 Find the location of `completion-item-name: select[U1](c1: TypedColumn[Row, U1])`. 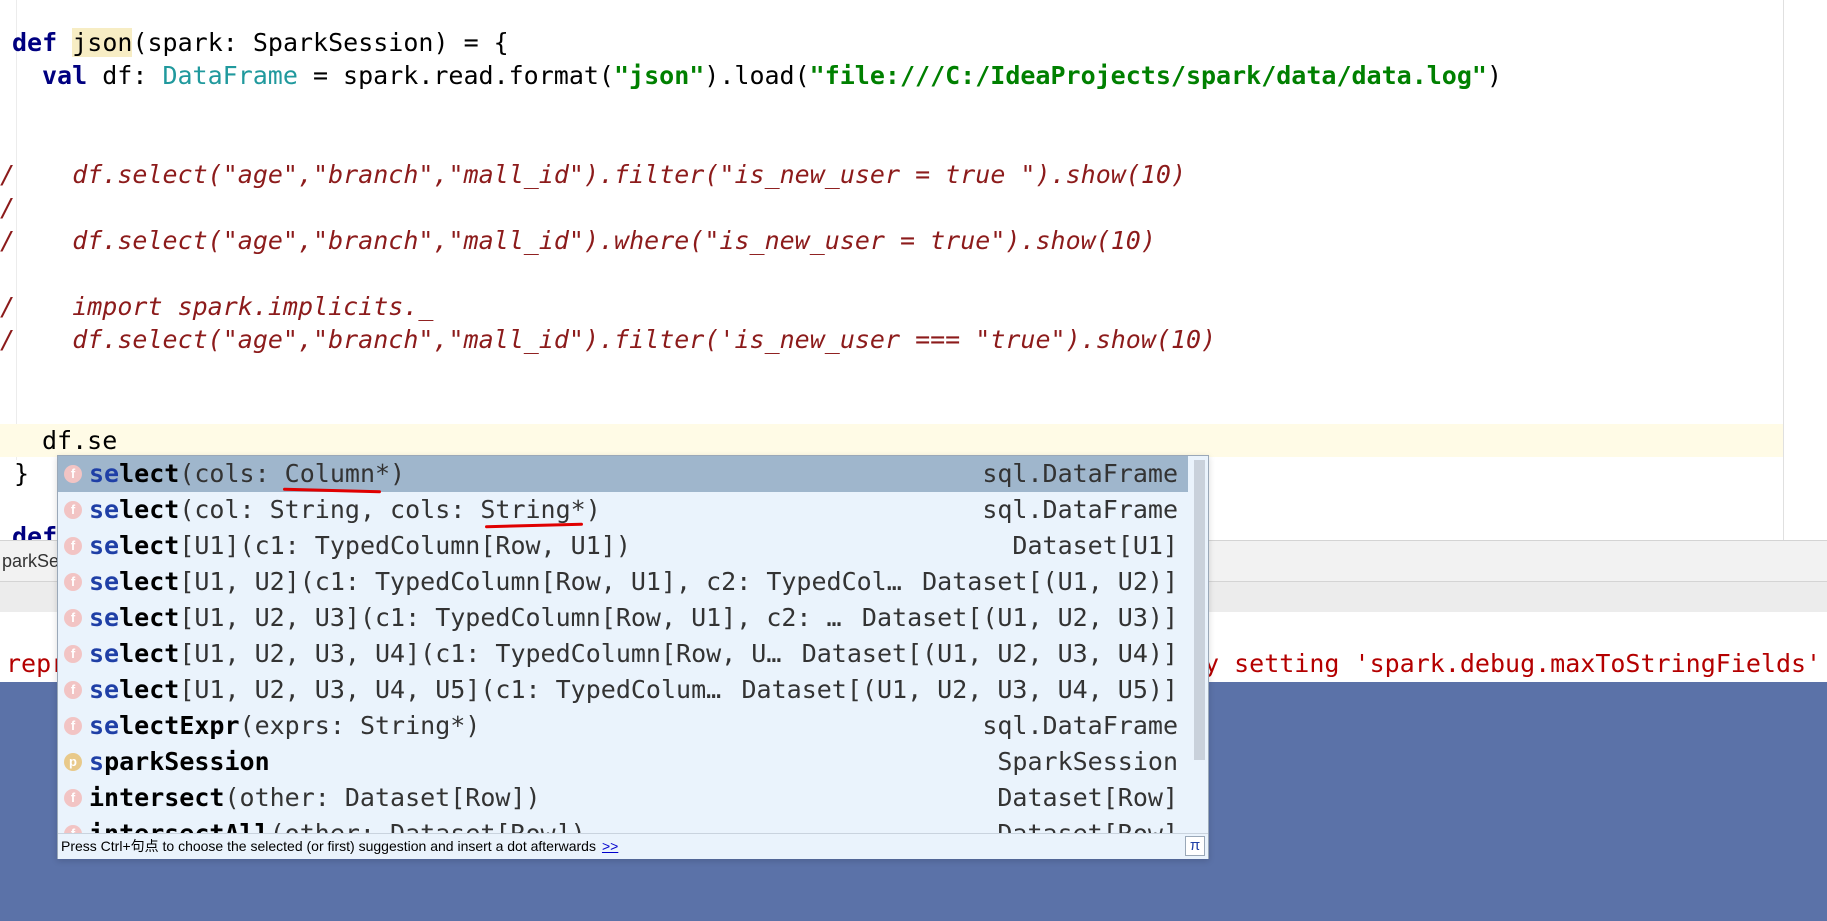

completion-item-name: select[U1](c1: TypedColumn[Row, U1]) is located at coordinates (360, 546).